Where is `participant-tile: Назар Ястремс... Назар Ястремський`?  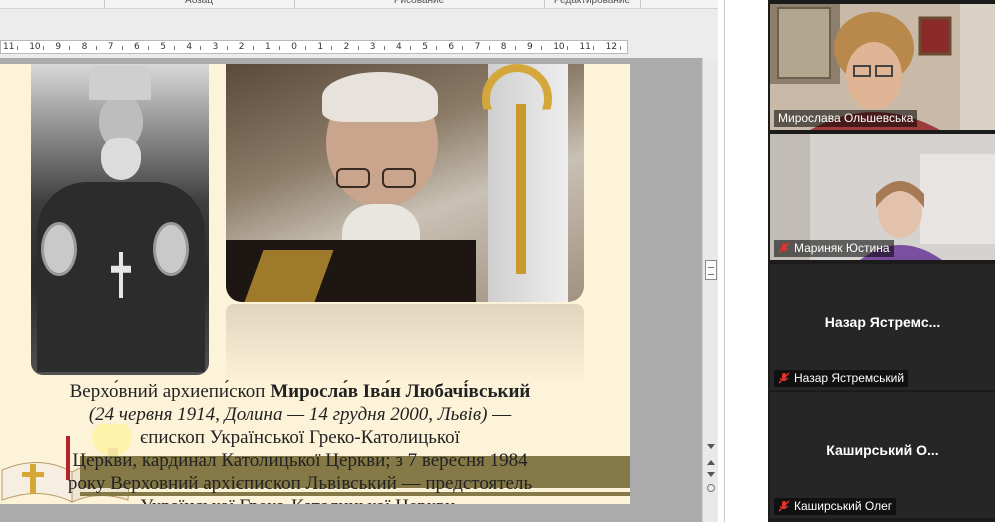
participant-tile: Назар Ястремс... Назар Ястремський is located at coordinates (882, 327).